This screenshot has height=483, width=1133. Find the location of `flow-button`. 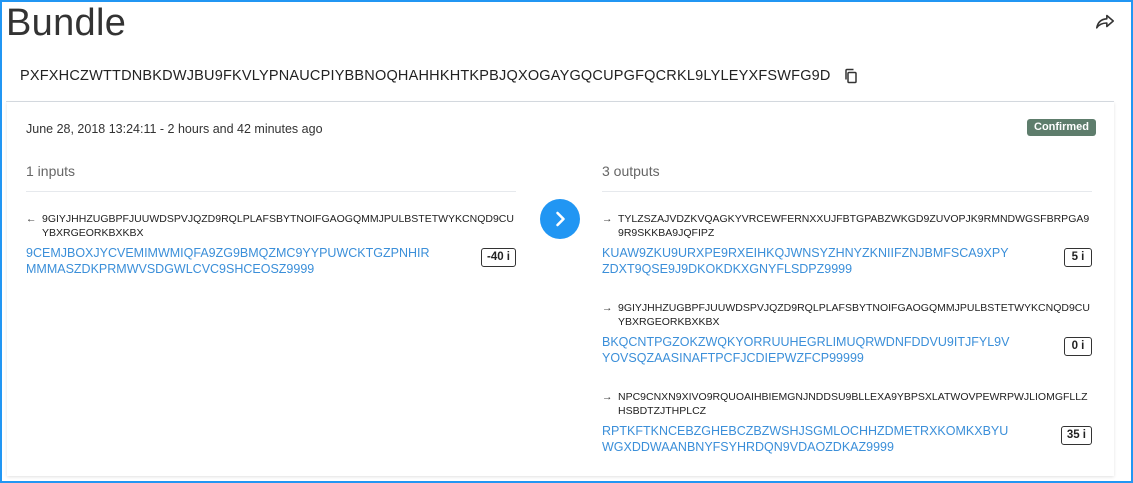

flow-button is located at coordinates (560, 219).